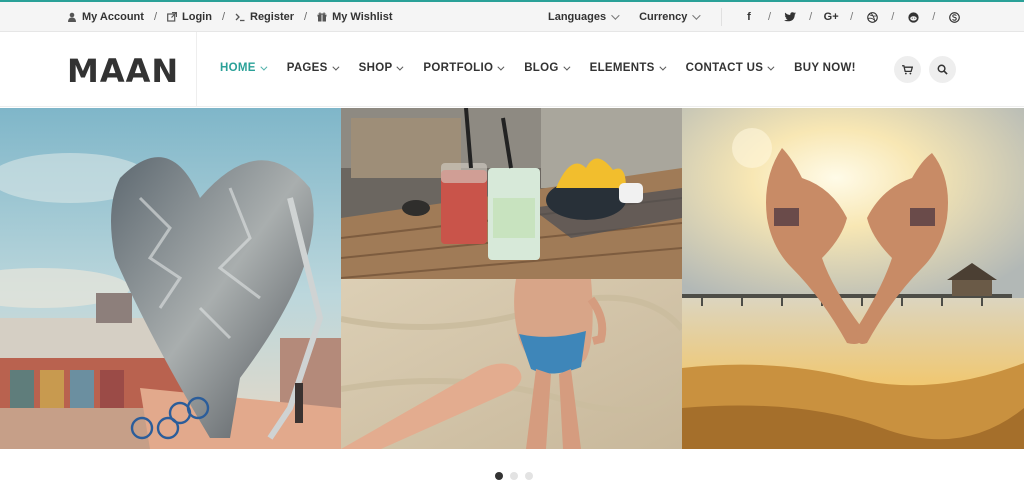 The height and width of the screenshot is (493, 1024). I want to click on facebook-icon: f, so click(749, 17).